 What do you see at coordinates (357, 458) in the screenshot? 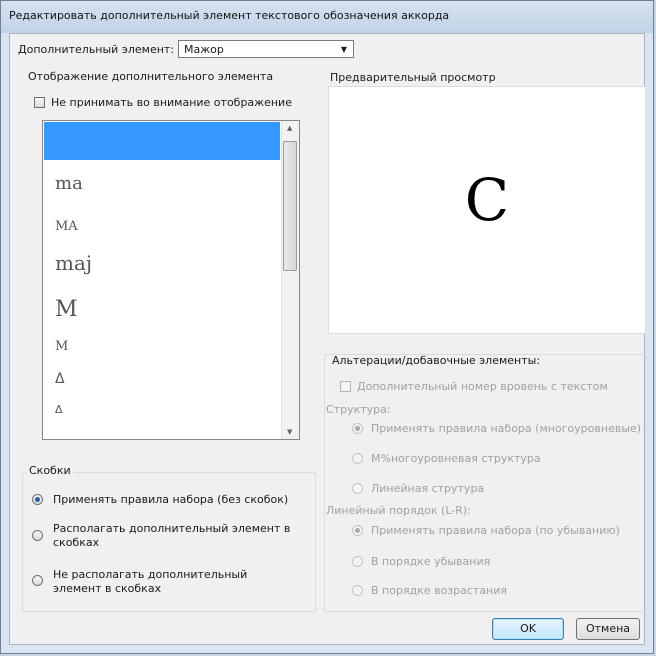
I see `structure-radio-multilevel` at bounding box center [357, 458].